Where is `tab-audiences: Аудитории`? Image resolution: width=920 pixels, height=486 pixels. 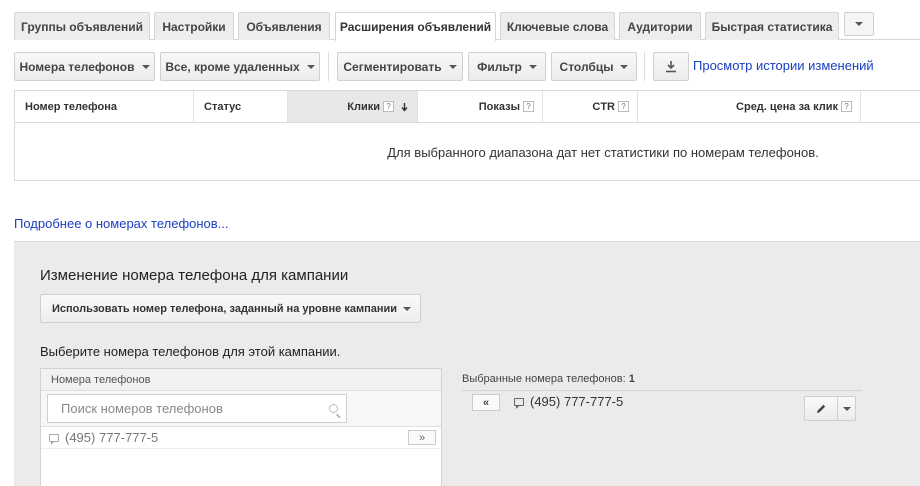
tab-audiences: Аудитории is located at coordinates (660, 26).